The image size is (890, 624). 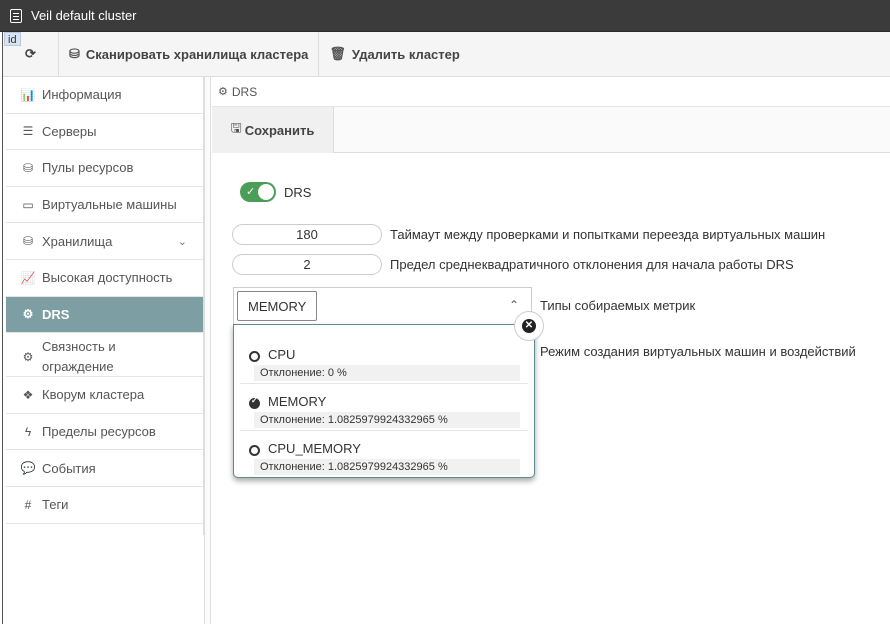 What do you see at coordinates (28, 431) in the screenshot?
I see `bolt-icon: ϟ` at bounding box center [28, 431].